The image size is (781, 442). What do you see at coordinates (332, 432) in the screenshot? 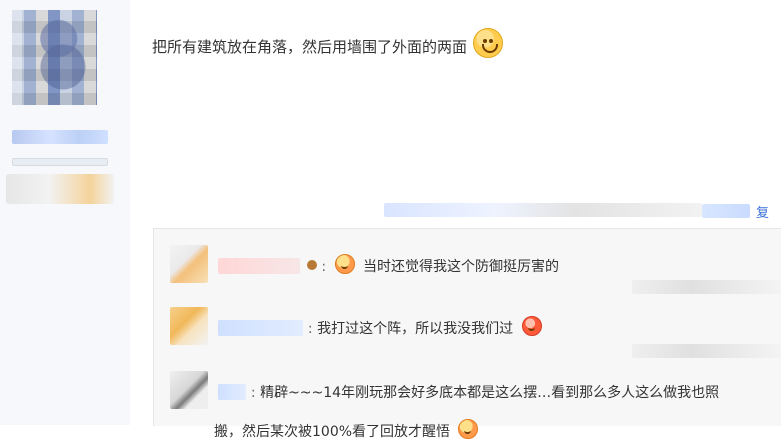
I see `reply-text-line2: 搬，然后某次被100%看了回放才醒悟` at bounding box center [332, 432].